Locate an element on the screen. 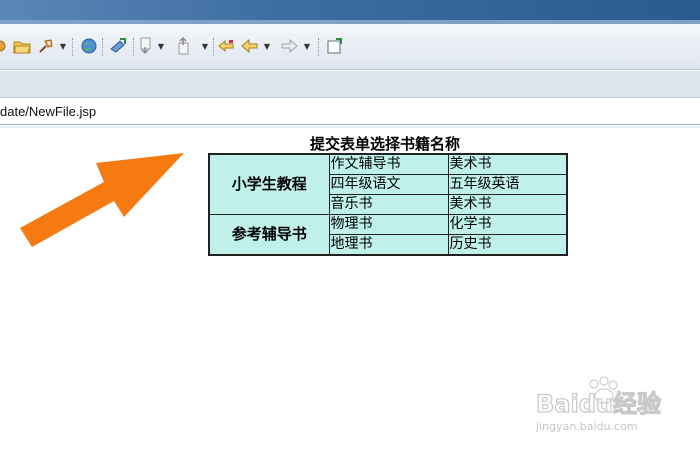  table-row: 参考辅导书 物理书 化学书 is located at coordinates (388, 235).